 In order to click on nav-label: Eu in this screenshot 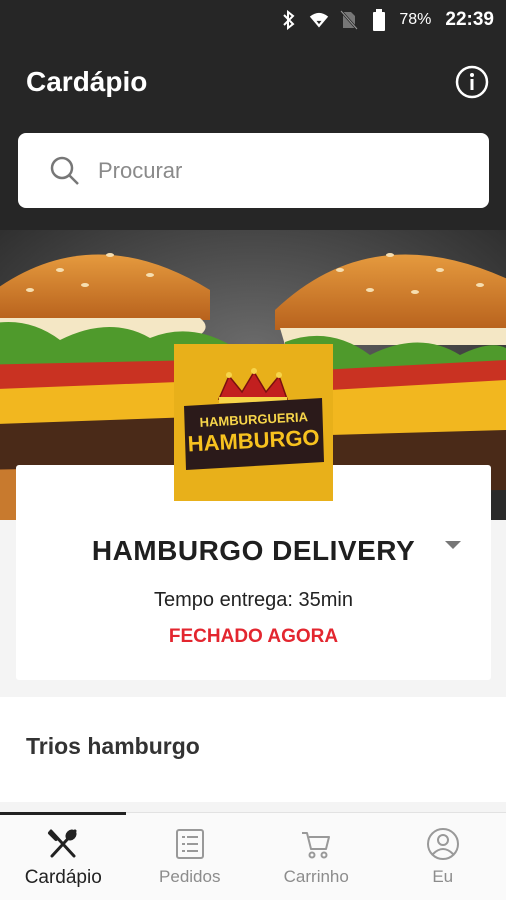, I will do `click(443, 876)`.